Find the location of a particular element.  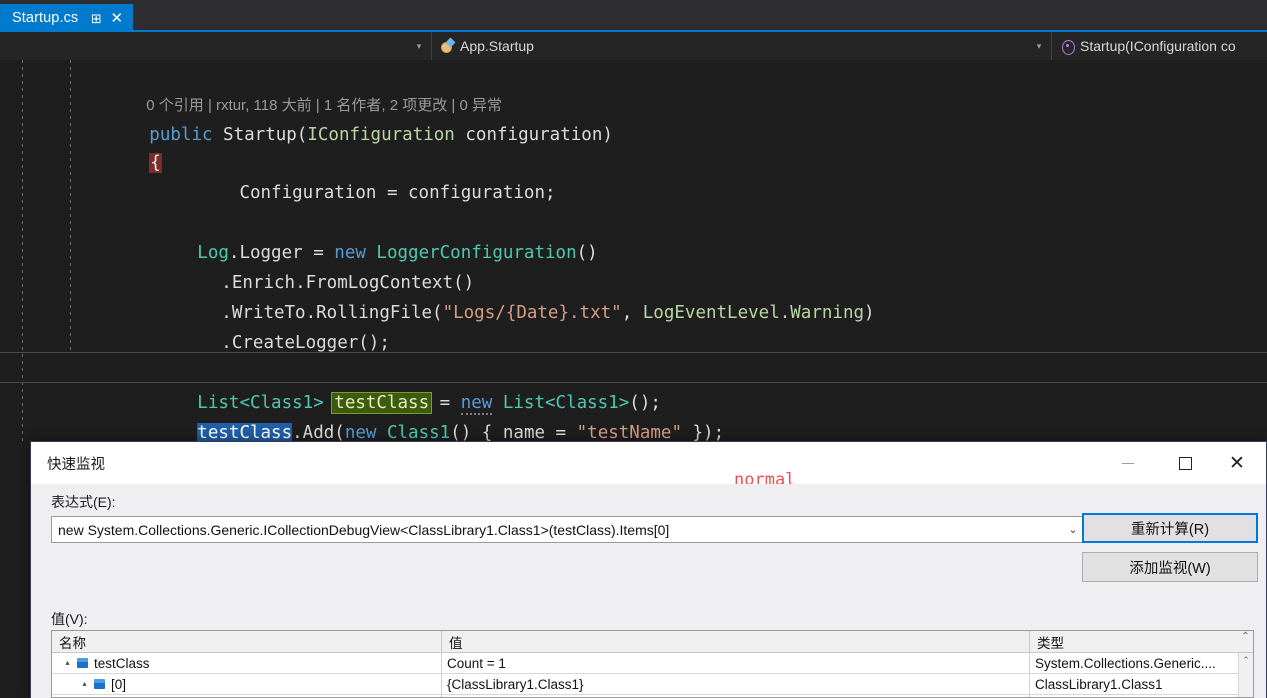

row-name-text: [0] is located at coordinates (119, 684).